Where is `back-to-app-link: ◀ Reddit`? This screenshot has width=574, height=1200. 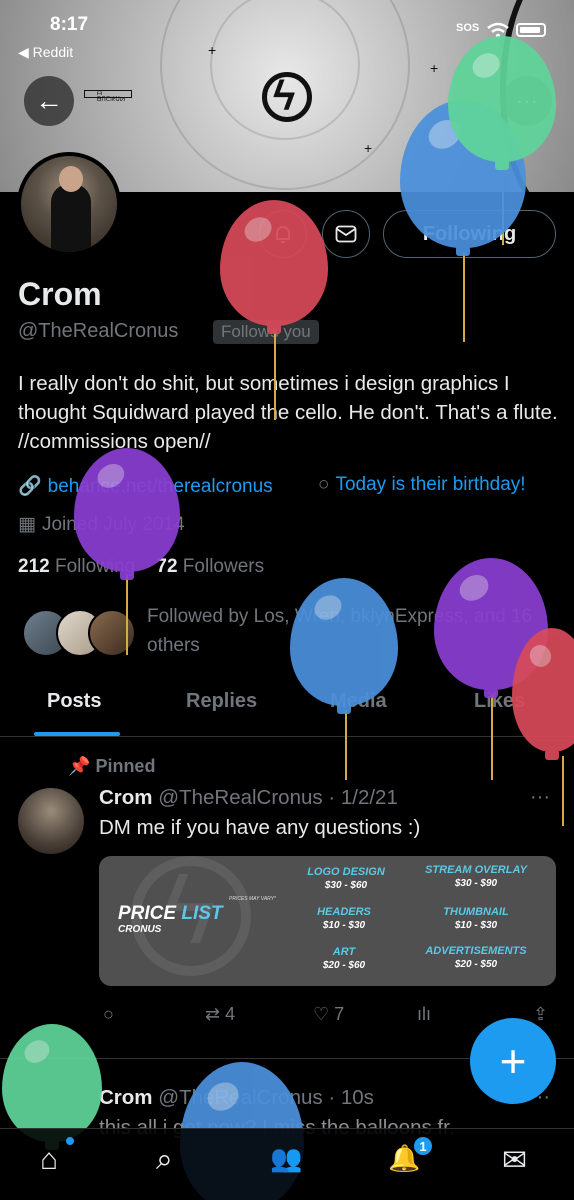
back-to-app-link: ◀ Reddit is located at coordinates (45, 52).